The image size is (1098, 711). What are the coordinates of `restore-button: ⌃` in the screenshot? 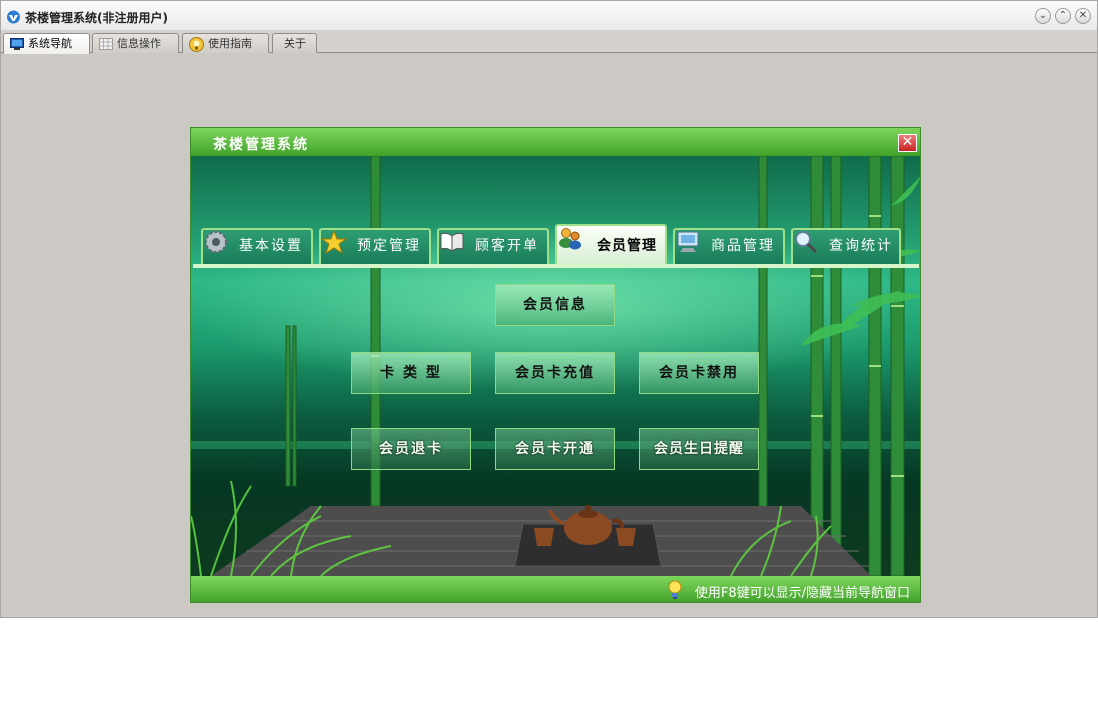 It's located at (1063, 16).